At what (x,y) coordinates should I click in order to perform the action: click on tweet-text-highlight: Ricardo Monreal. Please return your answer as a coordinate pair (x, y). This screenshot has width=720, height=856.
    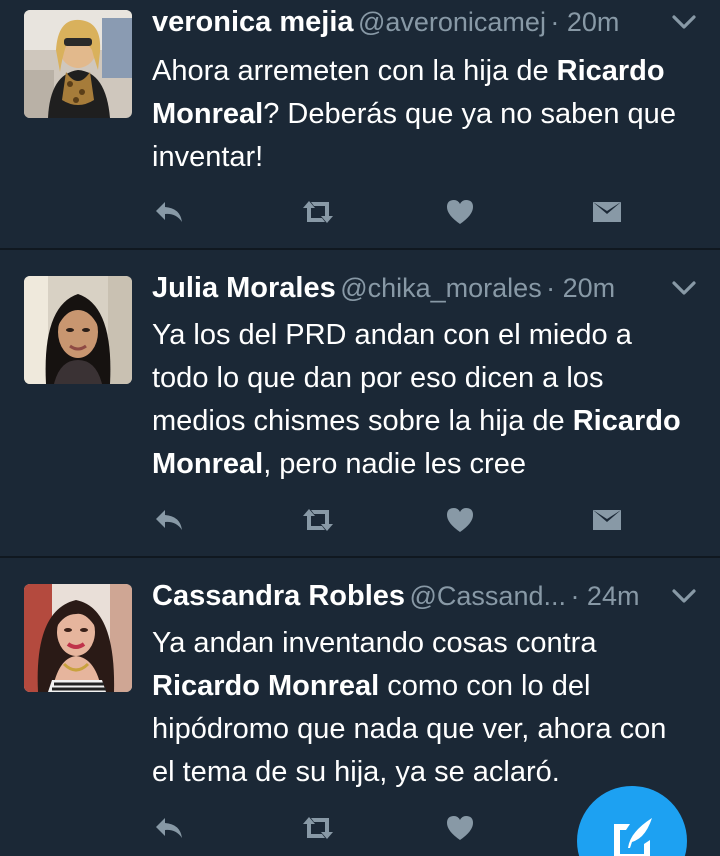
    Looking at the image, I should click on (266, 686).